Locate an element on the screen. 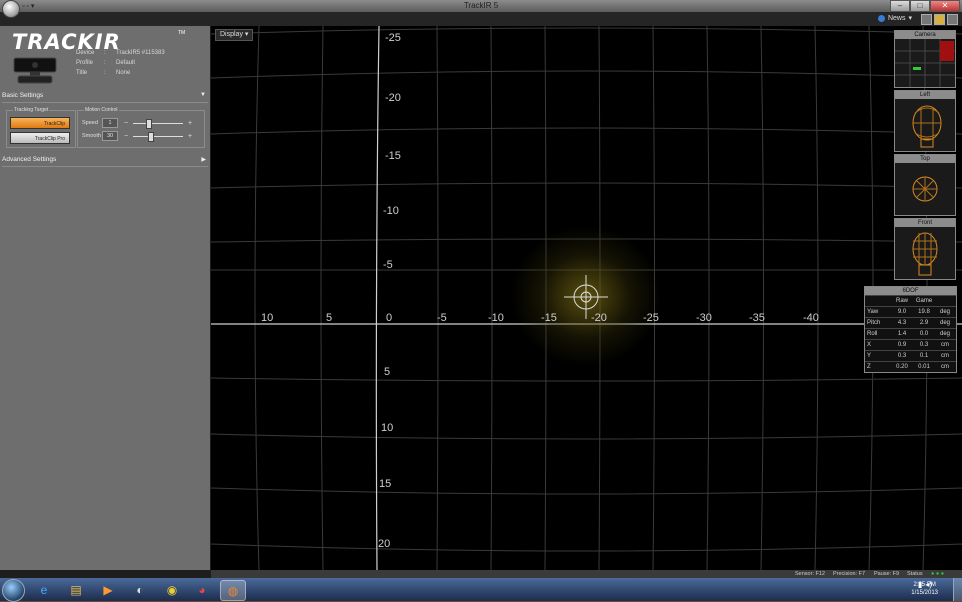 Image resolution: width=962 pixels, height=602 pixels. y-tick: 5 is located at coordinates (387, 372).